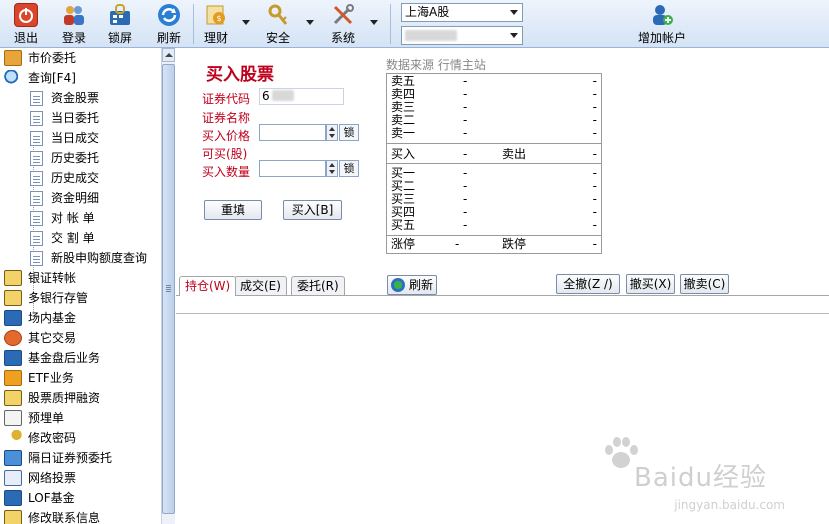  Describe the element at coordinates (343, 15) in the screenshot. I see `tools-icon` at that location.